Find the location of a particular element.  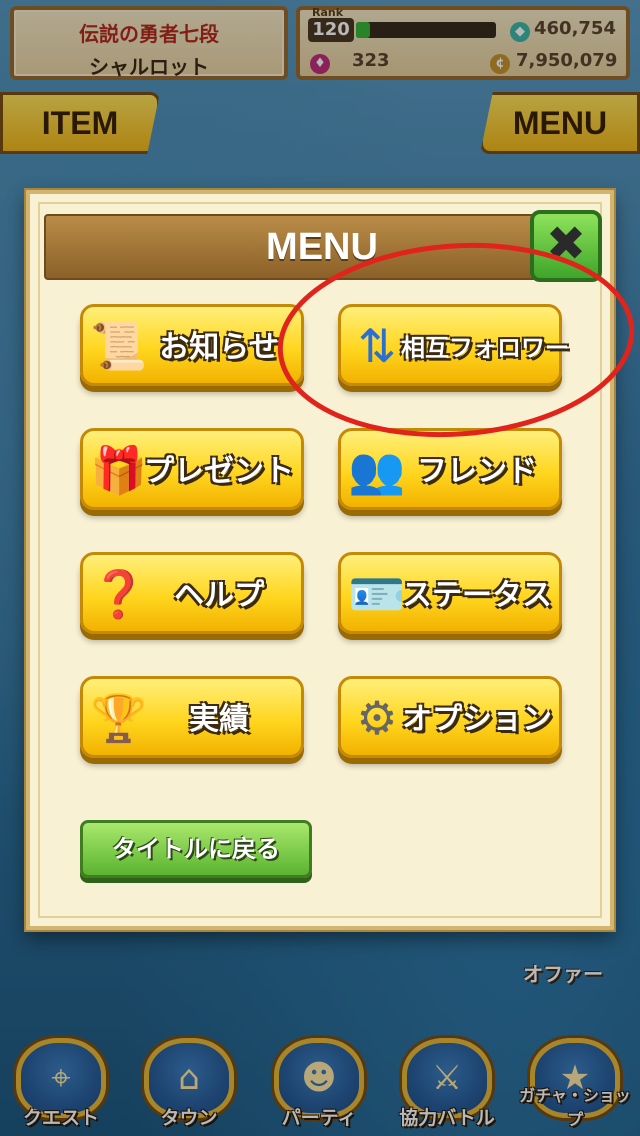

back-to-title-button: タイトルに戻る is located at coordinates (196, 849).